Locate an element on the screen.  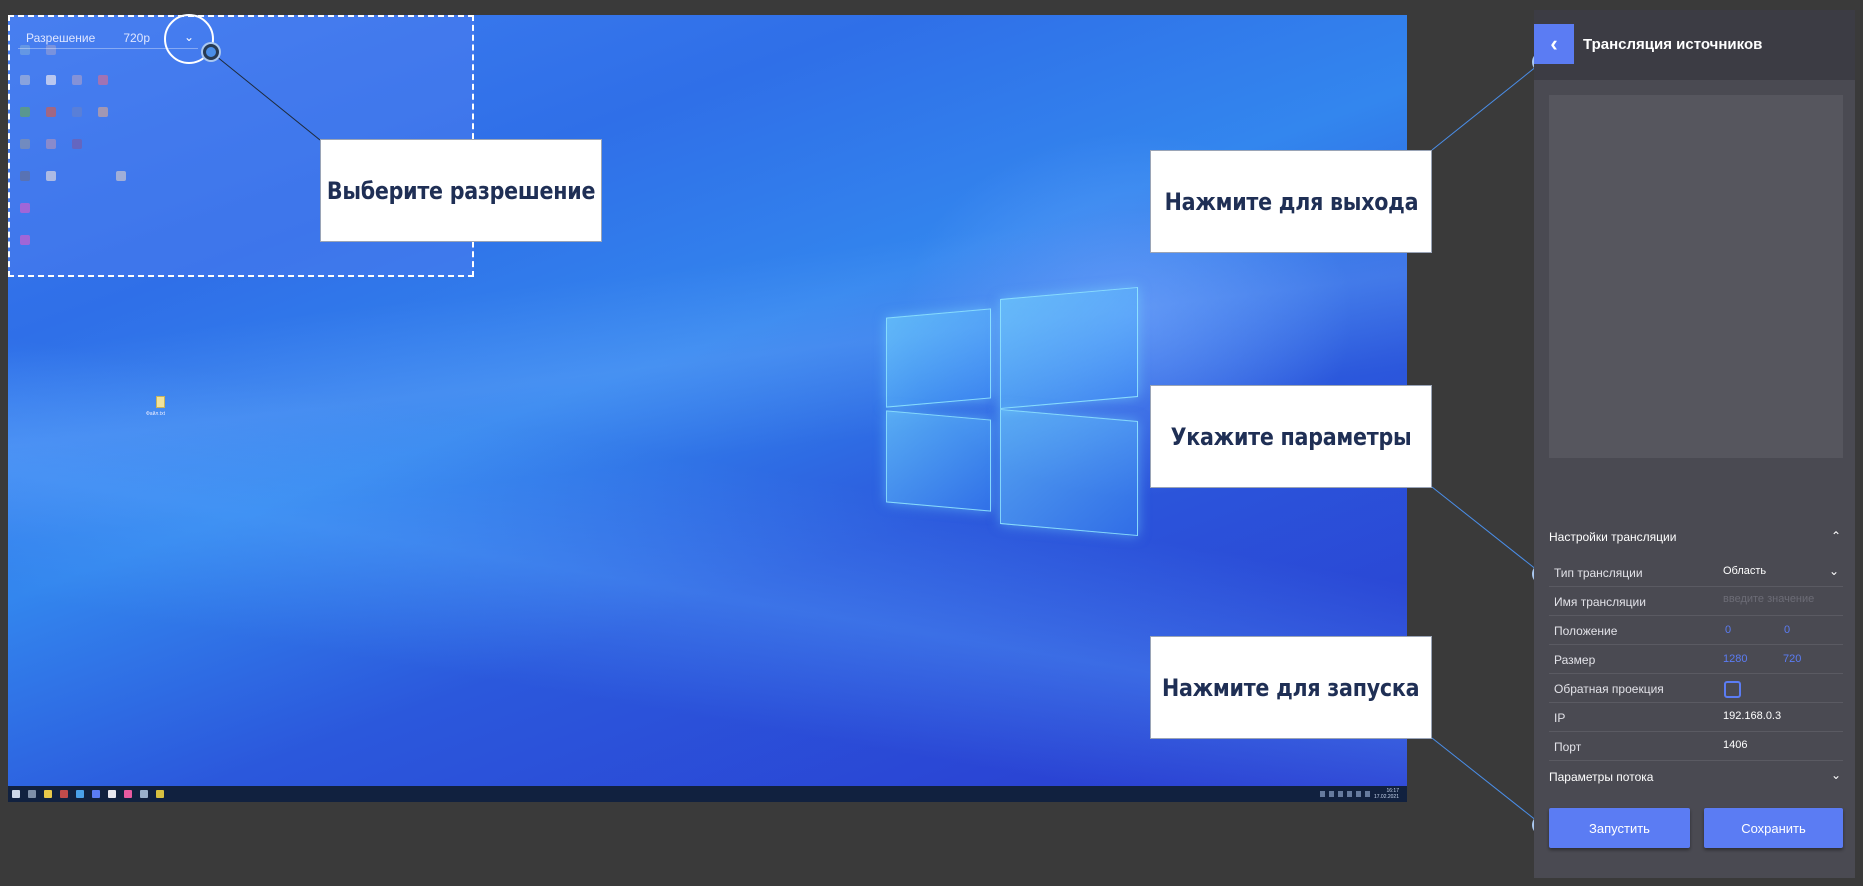
size-label: Размер is located at coordinates (1575, 660).